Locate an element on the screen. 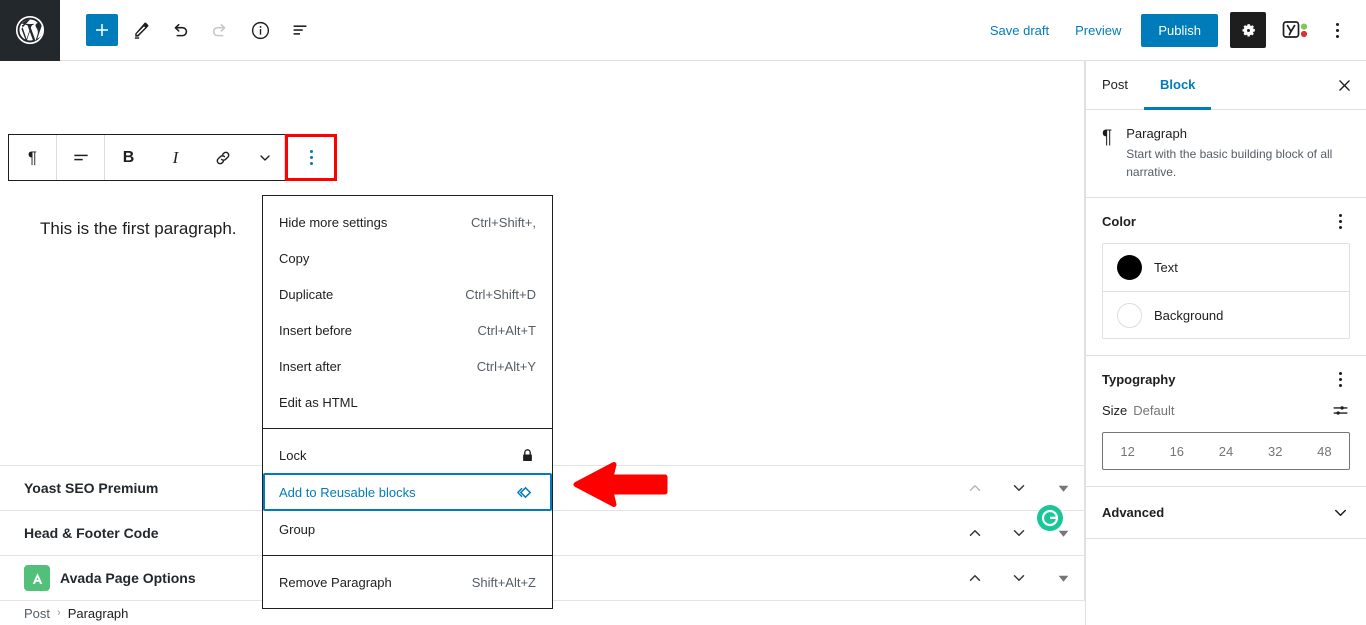  block-options-button is located at coordinates (311, 157).